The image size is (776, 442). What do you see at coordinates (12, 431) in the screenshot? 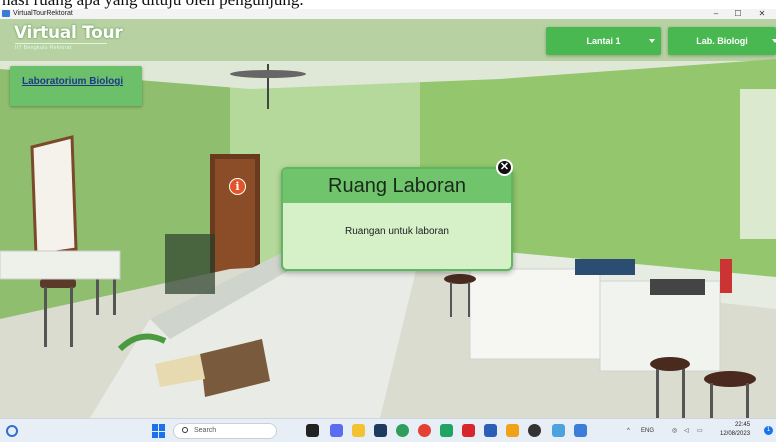
I see `widgets-icon` at bounding box center [12, 431].